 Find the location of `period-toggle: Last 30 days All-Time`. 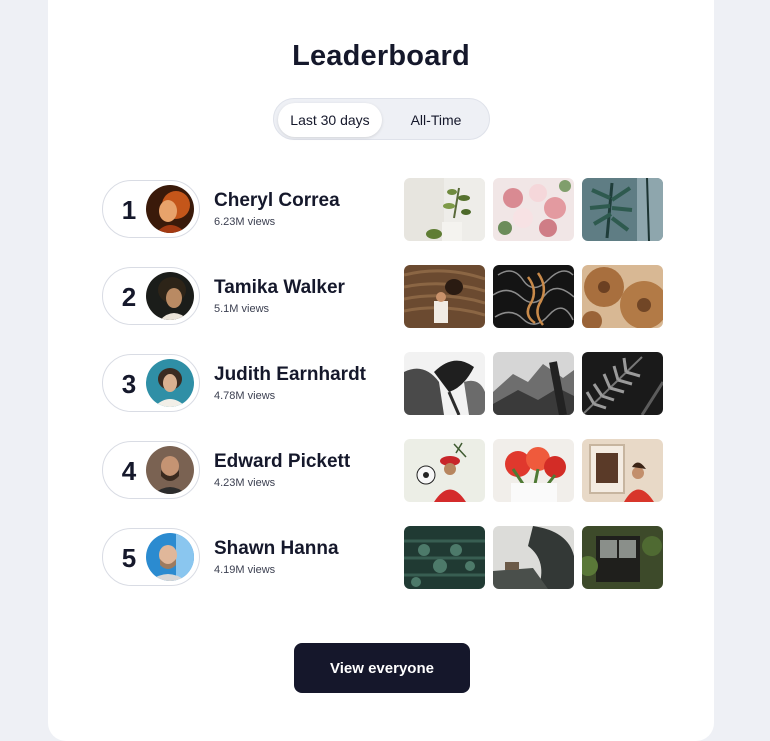

period-toggle: Last 30 days All-Time is located at coordinates (381, 119).